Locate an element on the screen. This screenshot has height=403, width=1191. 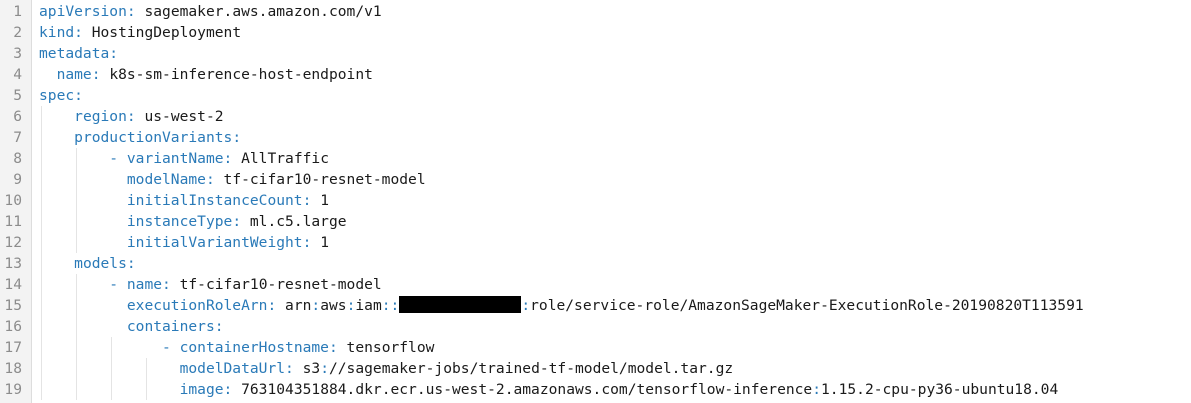
code-line: 12 initialVariantWeight: 1 is located at coordinates (595, 242).